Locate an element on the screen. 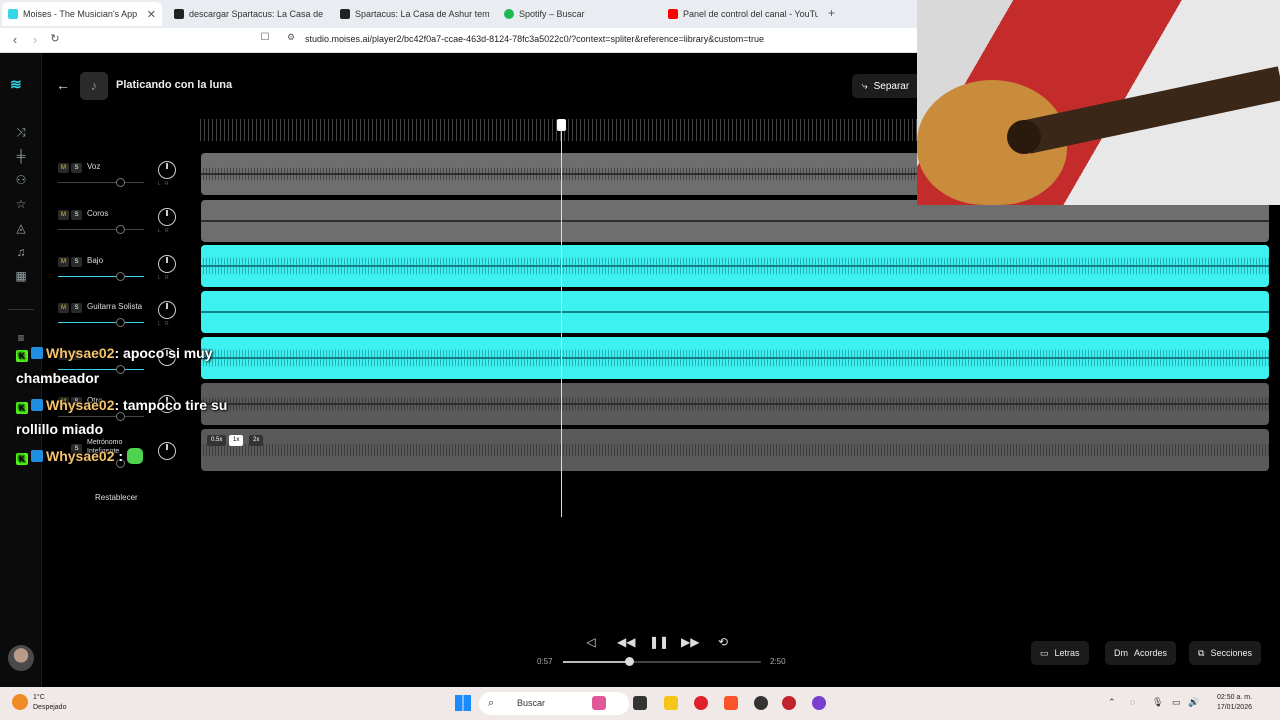 The width and height of the screenshot is (1280, 720). clock-time: 02:50 a. m. is located at coordinates (1230, 697).